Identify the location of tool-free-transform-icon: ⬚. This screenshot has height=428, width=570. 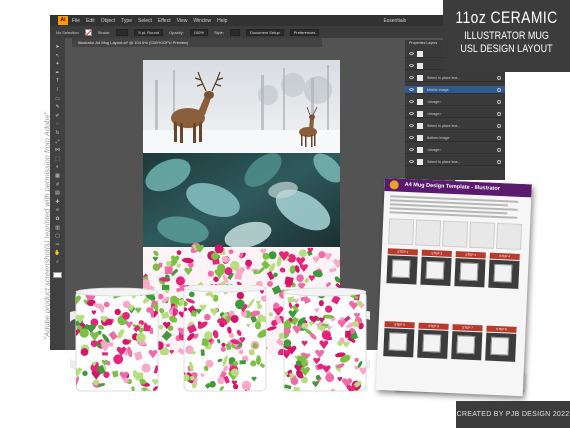
(57, 159).